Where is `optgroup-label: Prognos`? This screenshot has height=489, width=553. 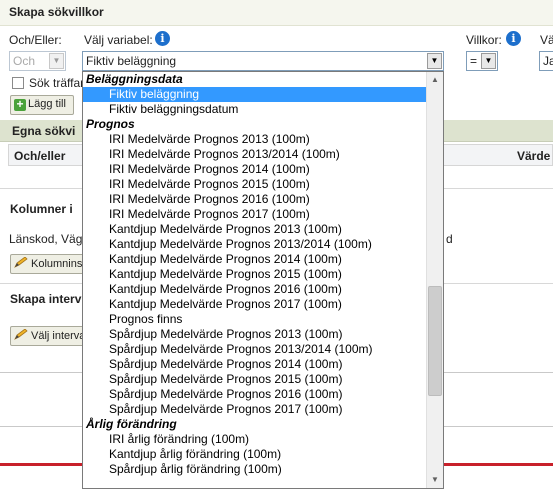
optgroup-label: Prognos is located at coordinates (110, 124).